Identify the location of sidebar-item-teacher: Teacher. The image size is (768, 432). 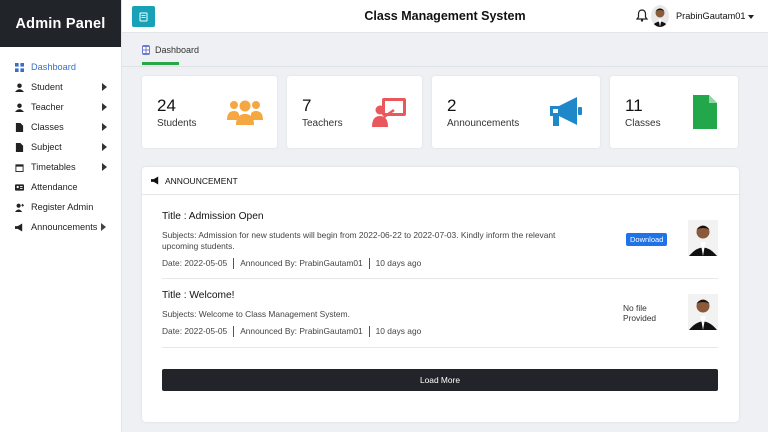
(60, 107).